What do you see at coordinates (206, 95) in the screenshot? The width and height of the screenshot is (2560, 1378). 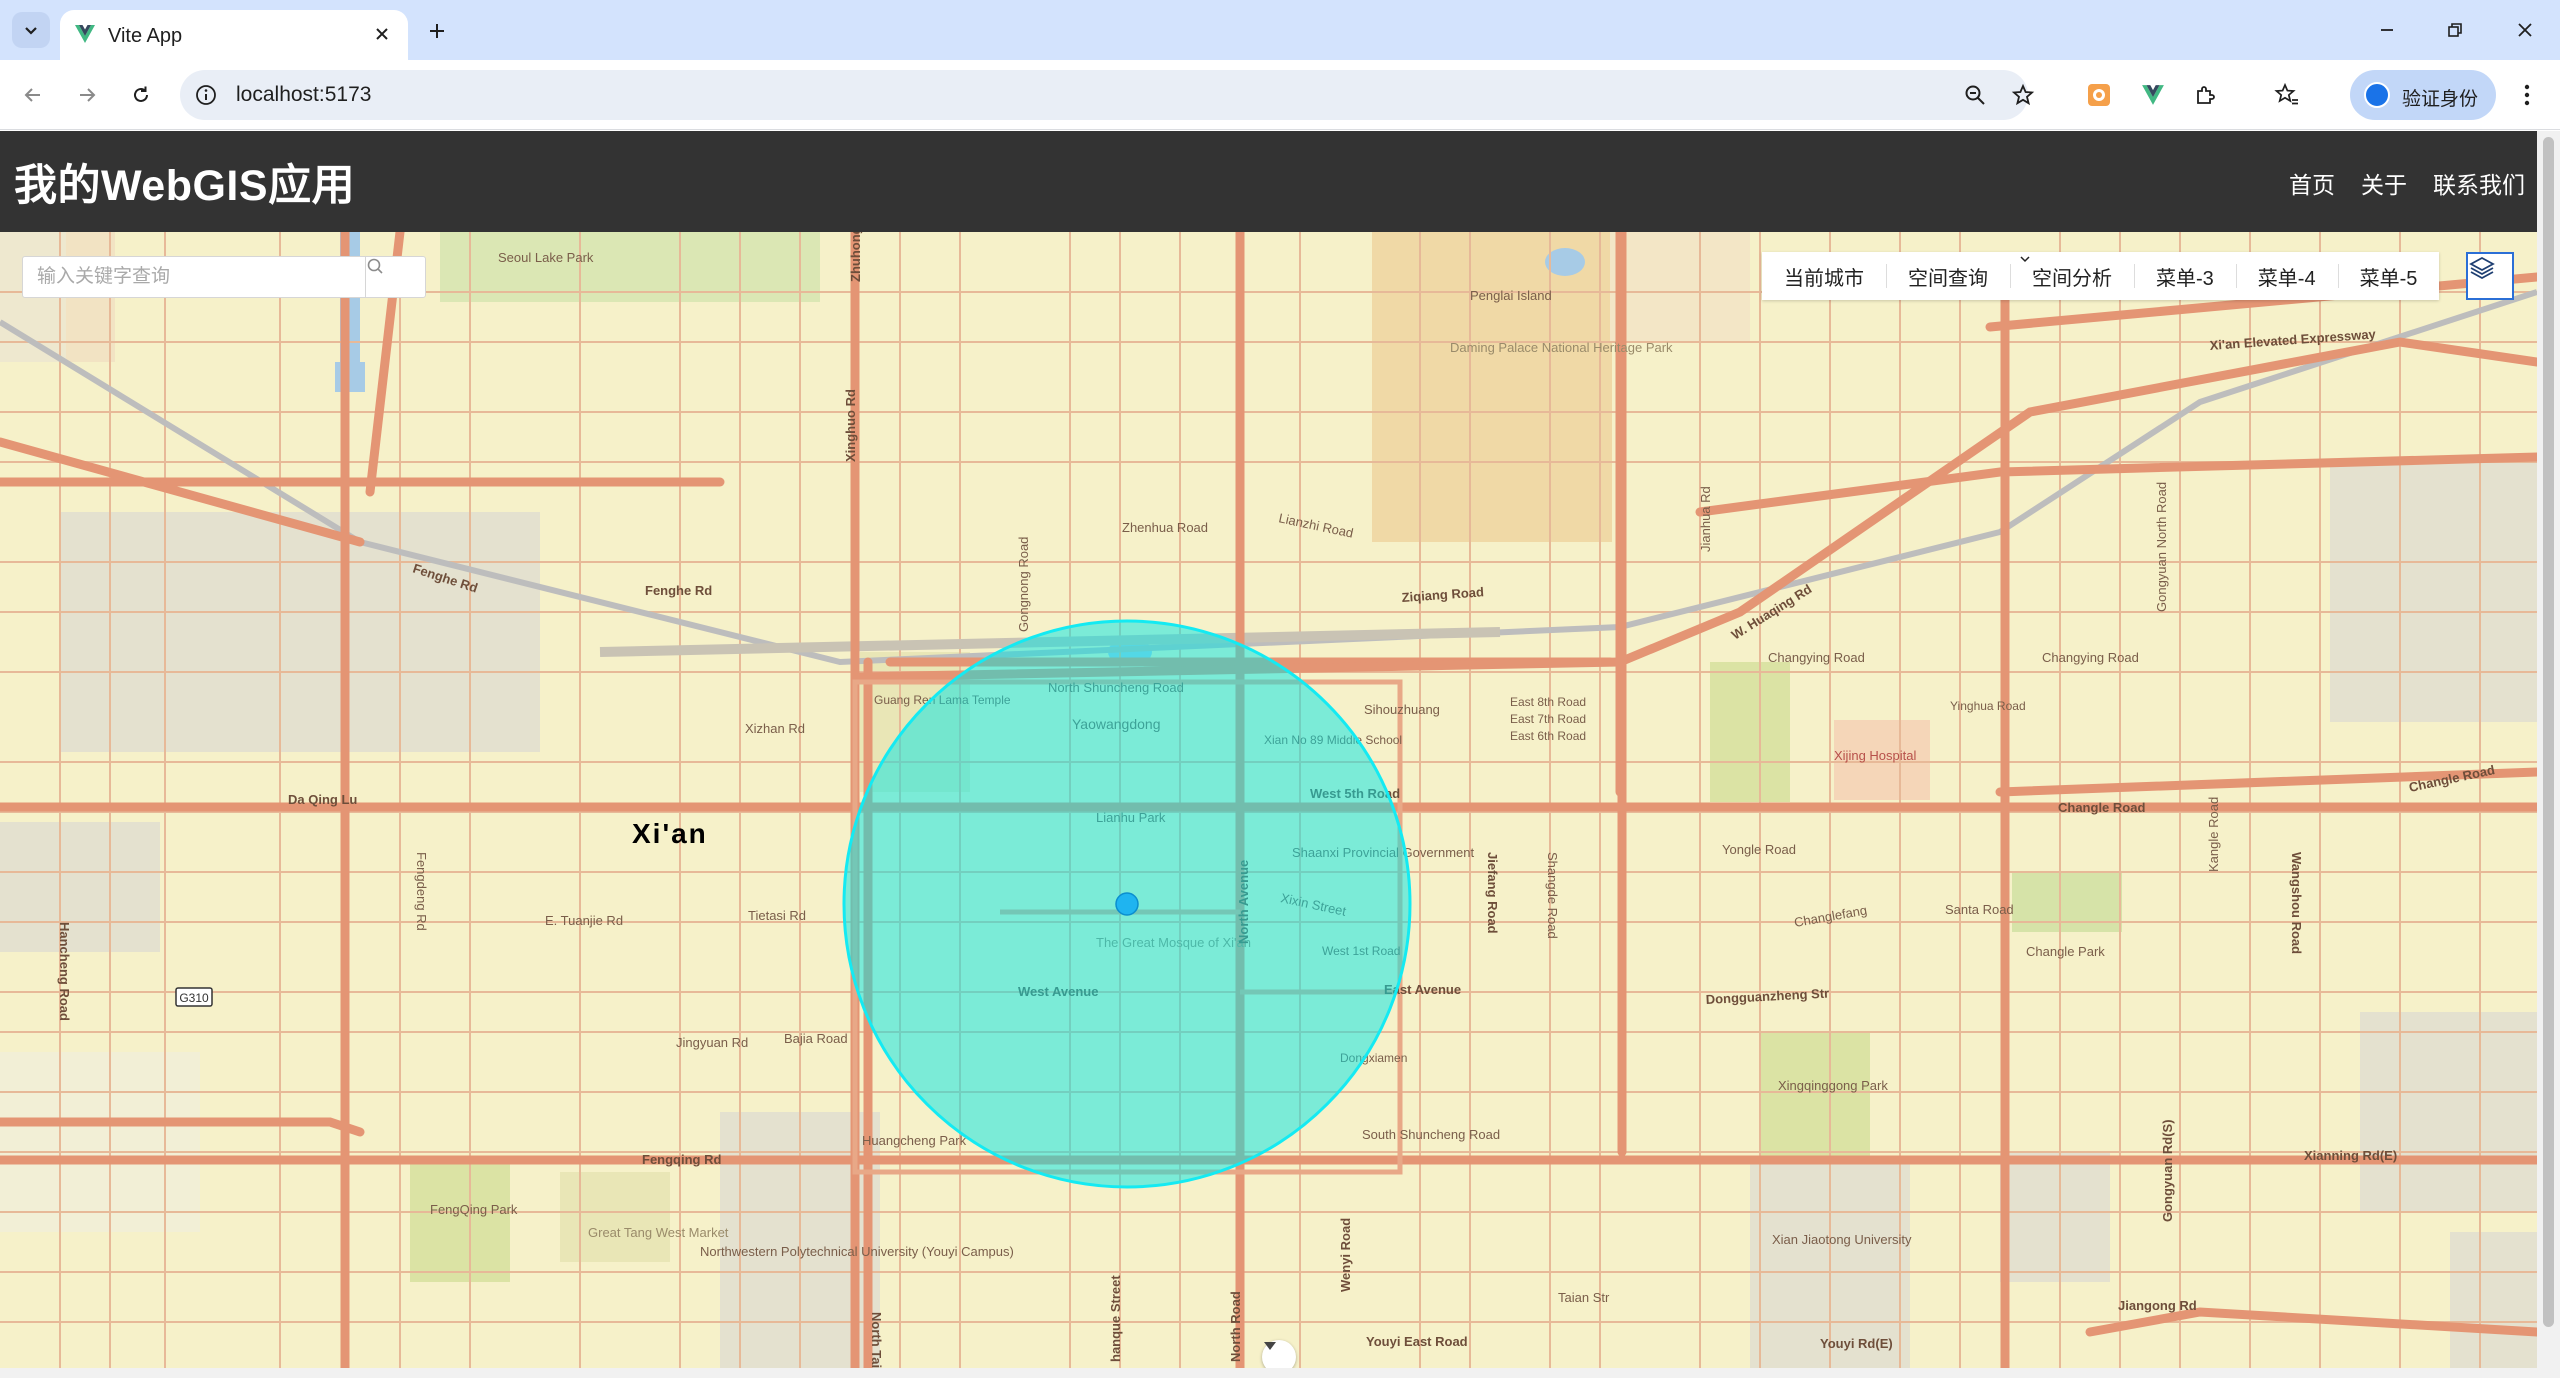 I see `site-info-icon` at bounding box center [206, 95].